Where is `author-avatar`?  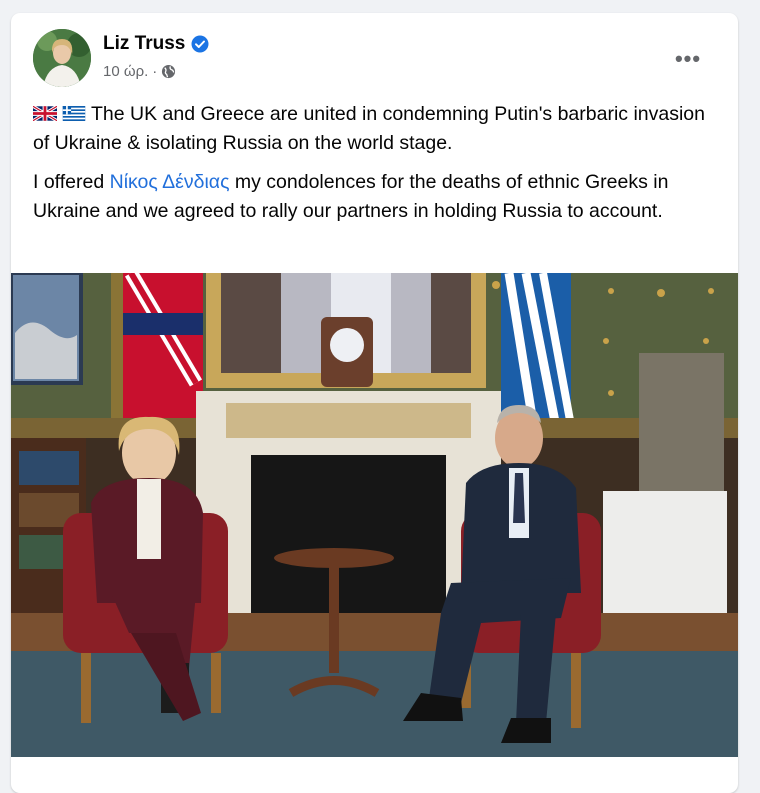
author-avatar is located at coordinates (62, 58).